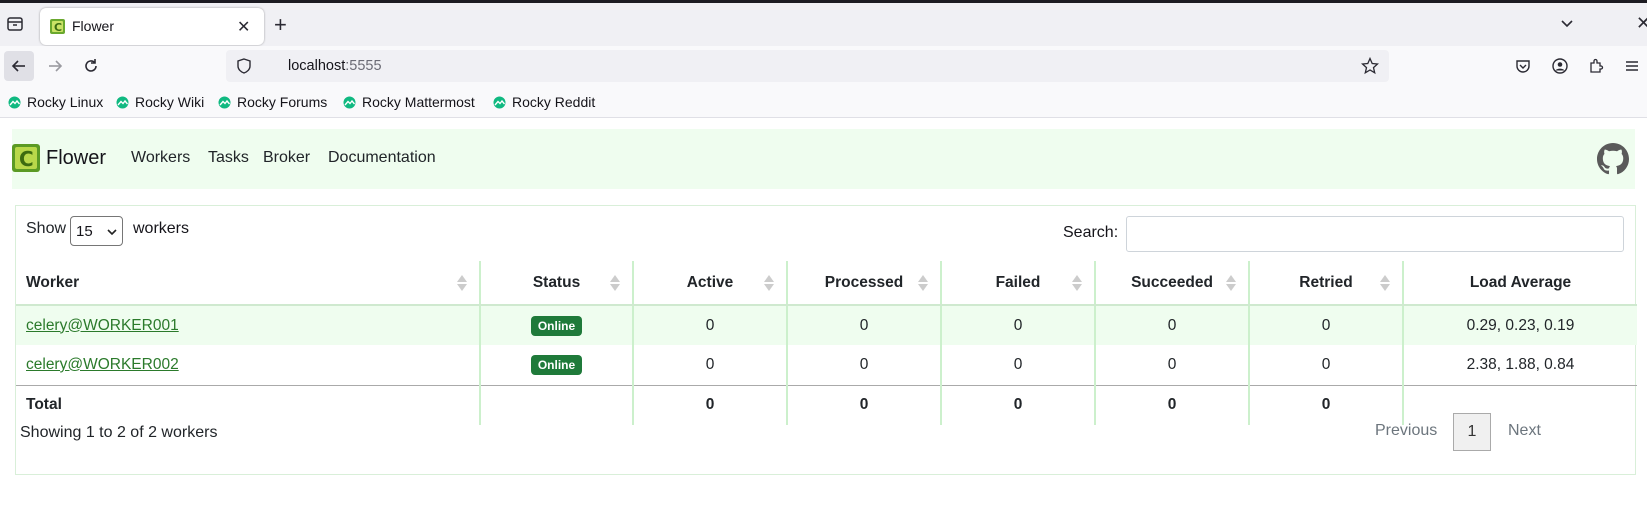  Describe the element at coordinates (228, 158) in the screenshot. I see `nav-tasks: Tasks` at that location.